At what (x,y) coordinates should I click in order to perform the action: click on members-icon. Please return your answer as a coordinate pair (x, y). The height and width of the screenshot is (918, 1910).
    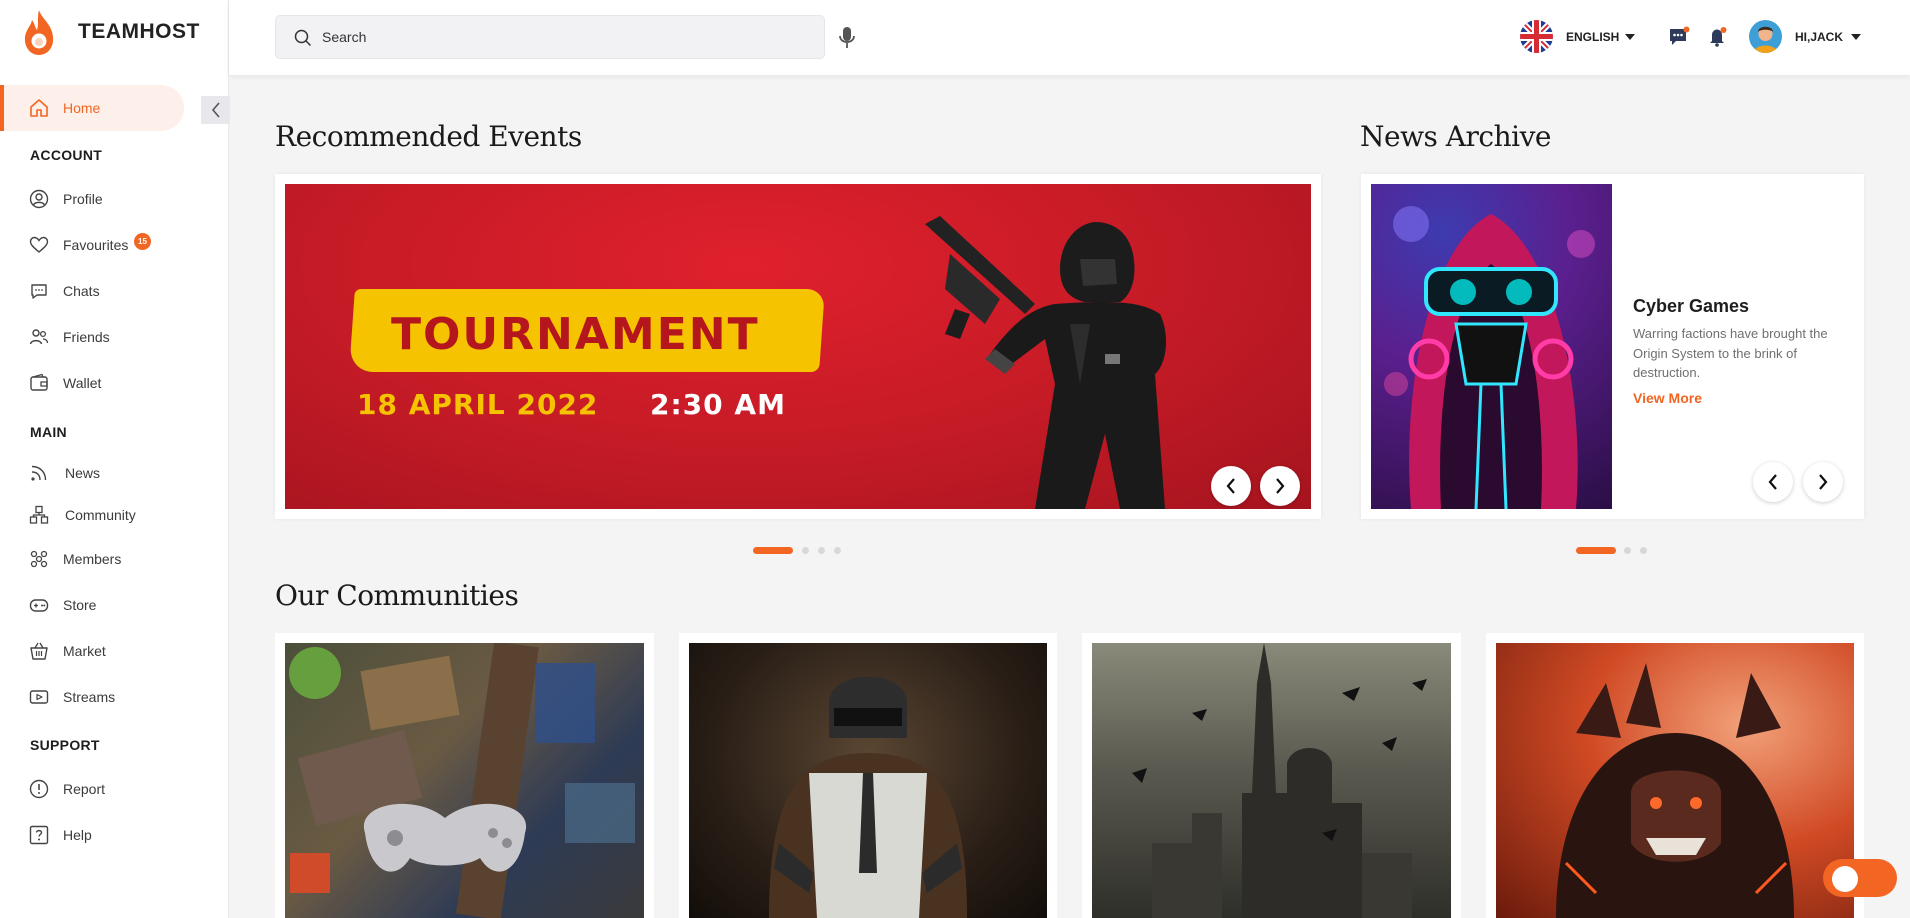
    Looking at the image, I should click on (39, 559).